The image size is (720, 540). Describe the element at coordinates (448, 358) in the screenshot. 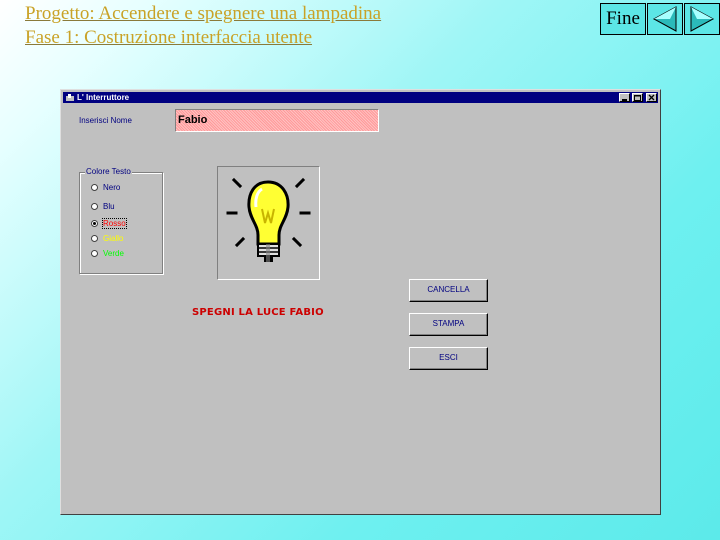

I see `exit-button: ESCI` at that location.